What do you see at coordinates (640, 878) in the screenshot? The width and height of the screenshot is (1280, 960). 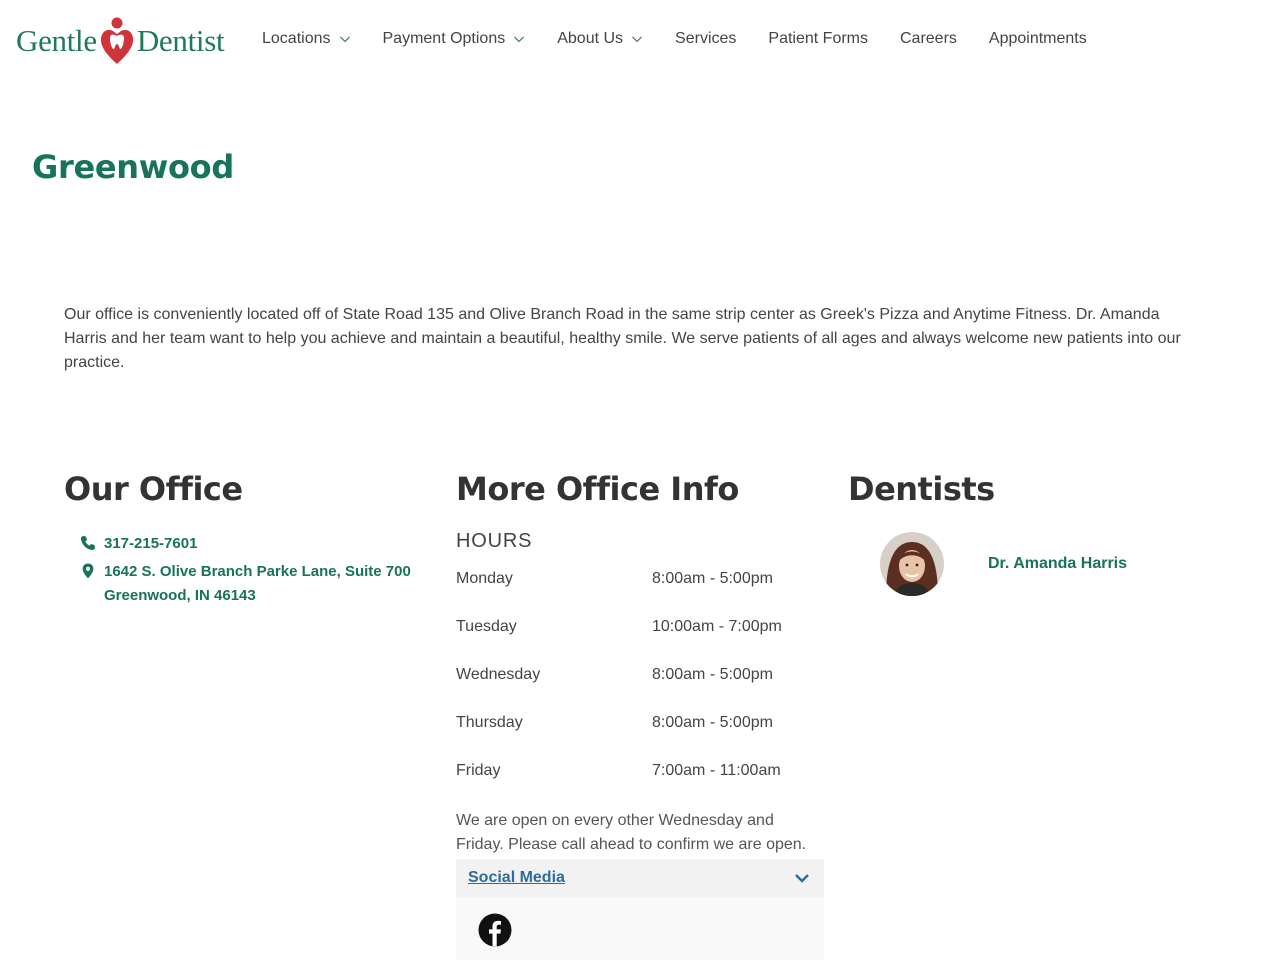 I see `social-media-toggle: Social Media` at bounding box center [640, 878].